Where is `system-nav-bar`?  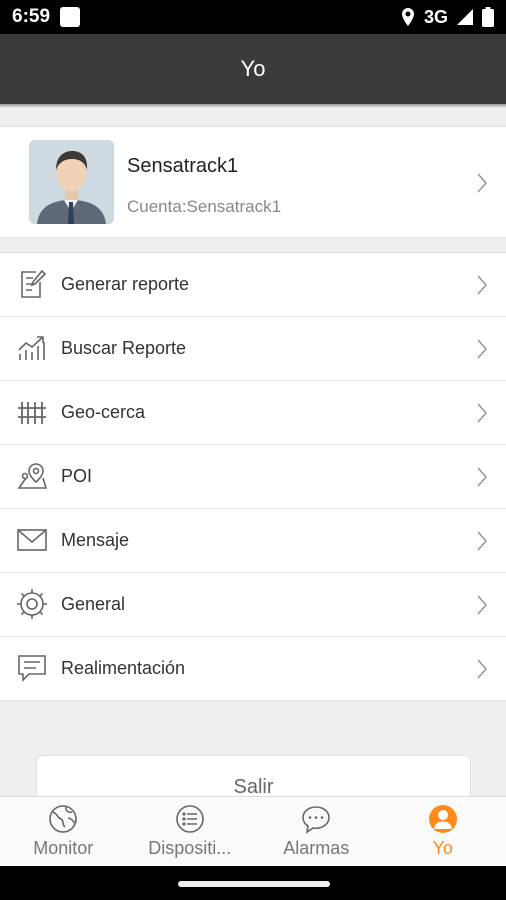 system-nav-bar is located at coordinates (253, 883).